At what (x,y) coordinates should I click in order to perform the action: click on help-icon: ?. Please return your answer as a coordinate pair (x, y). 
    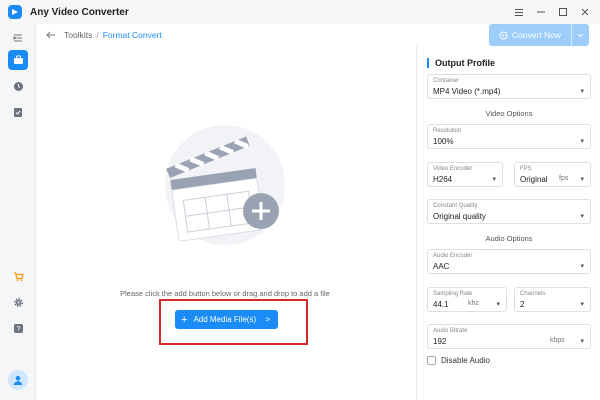
    Looking at the image, I should click on (18, 328).